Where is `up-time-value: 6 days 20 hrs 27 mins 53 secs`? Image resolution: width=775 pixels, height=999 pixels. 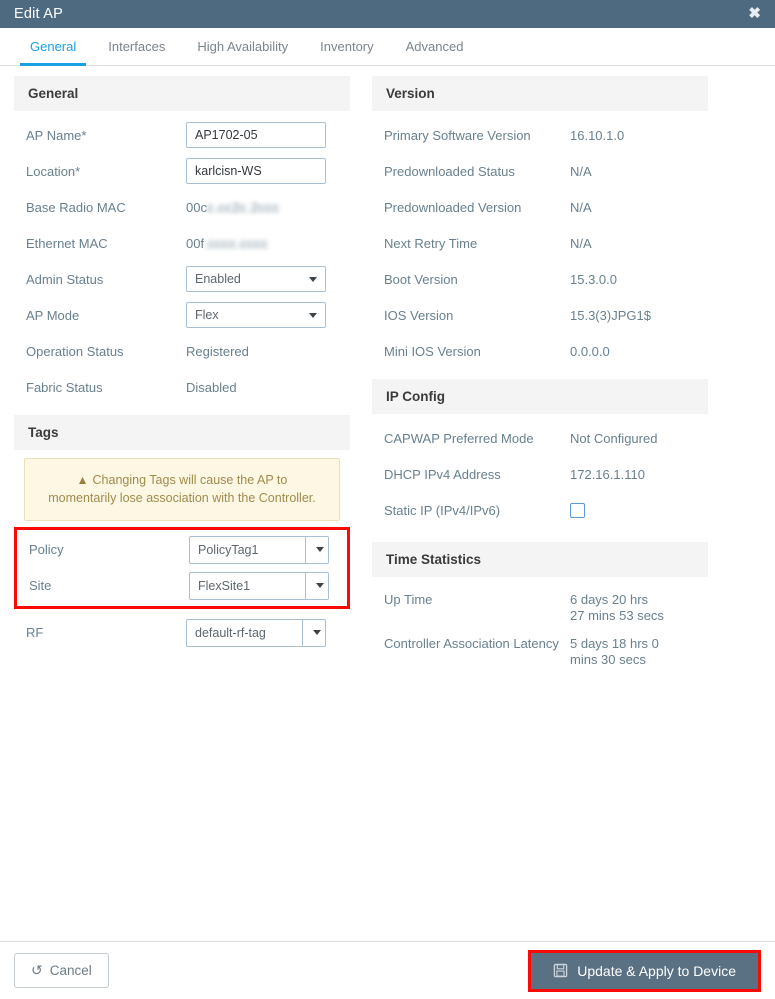
up-time-value: 6 days 20 hrs 27 mins 53 secs is located at coordinates (617, 608).